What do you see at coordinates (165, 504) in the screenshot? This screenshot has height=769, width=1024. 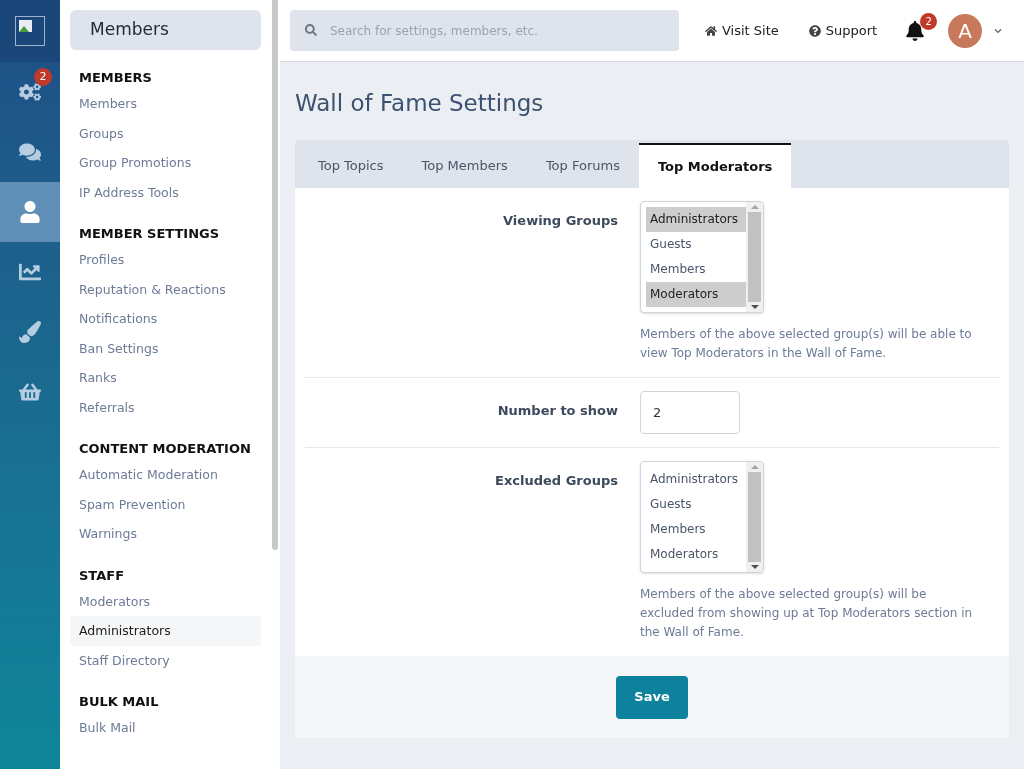 I see `sidebar-link: Spam Prevention` at bounding box center [165, 504].